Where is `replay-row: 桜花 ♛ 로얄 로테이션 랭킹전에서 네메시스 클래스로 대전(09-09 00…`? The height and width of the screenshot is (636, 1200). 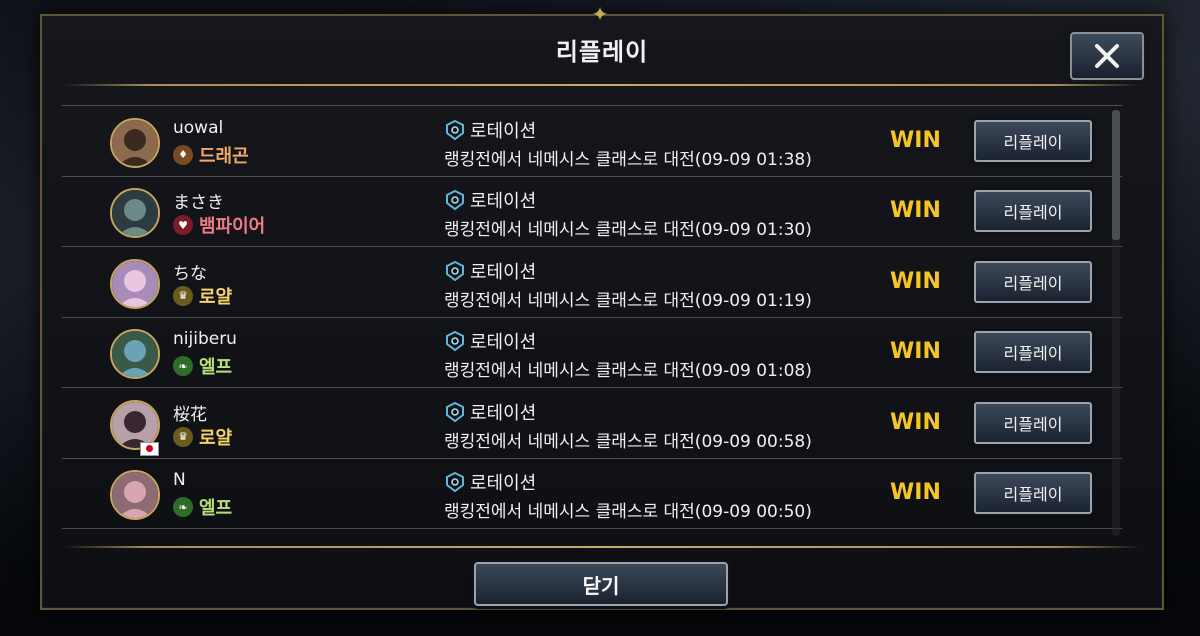
replay-row: 桜花 ♛ 로얄 로테이션 랭킹전에서 네메시스 클래스로 대전(09-09 00… is located at coordinates (592, 424).